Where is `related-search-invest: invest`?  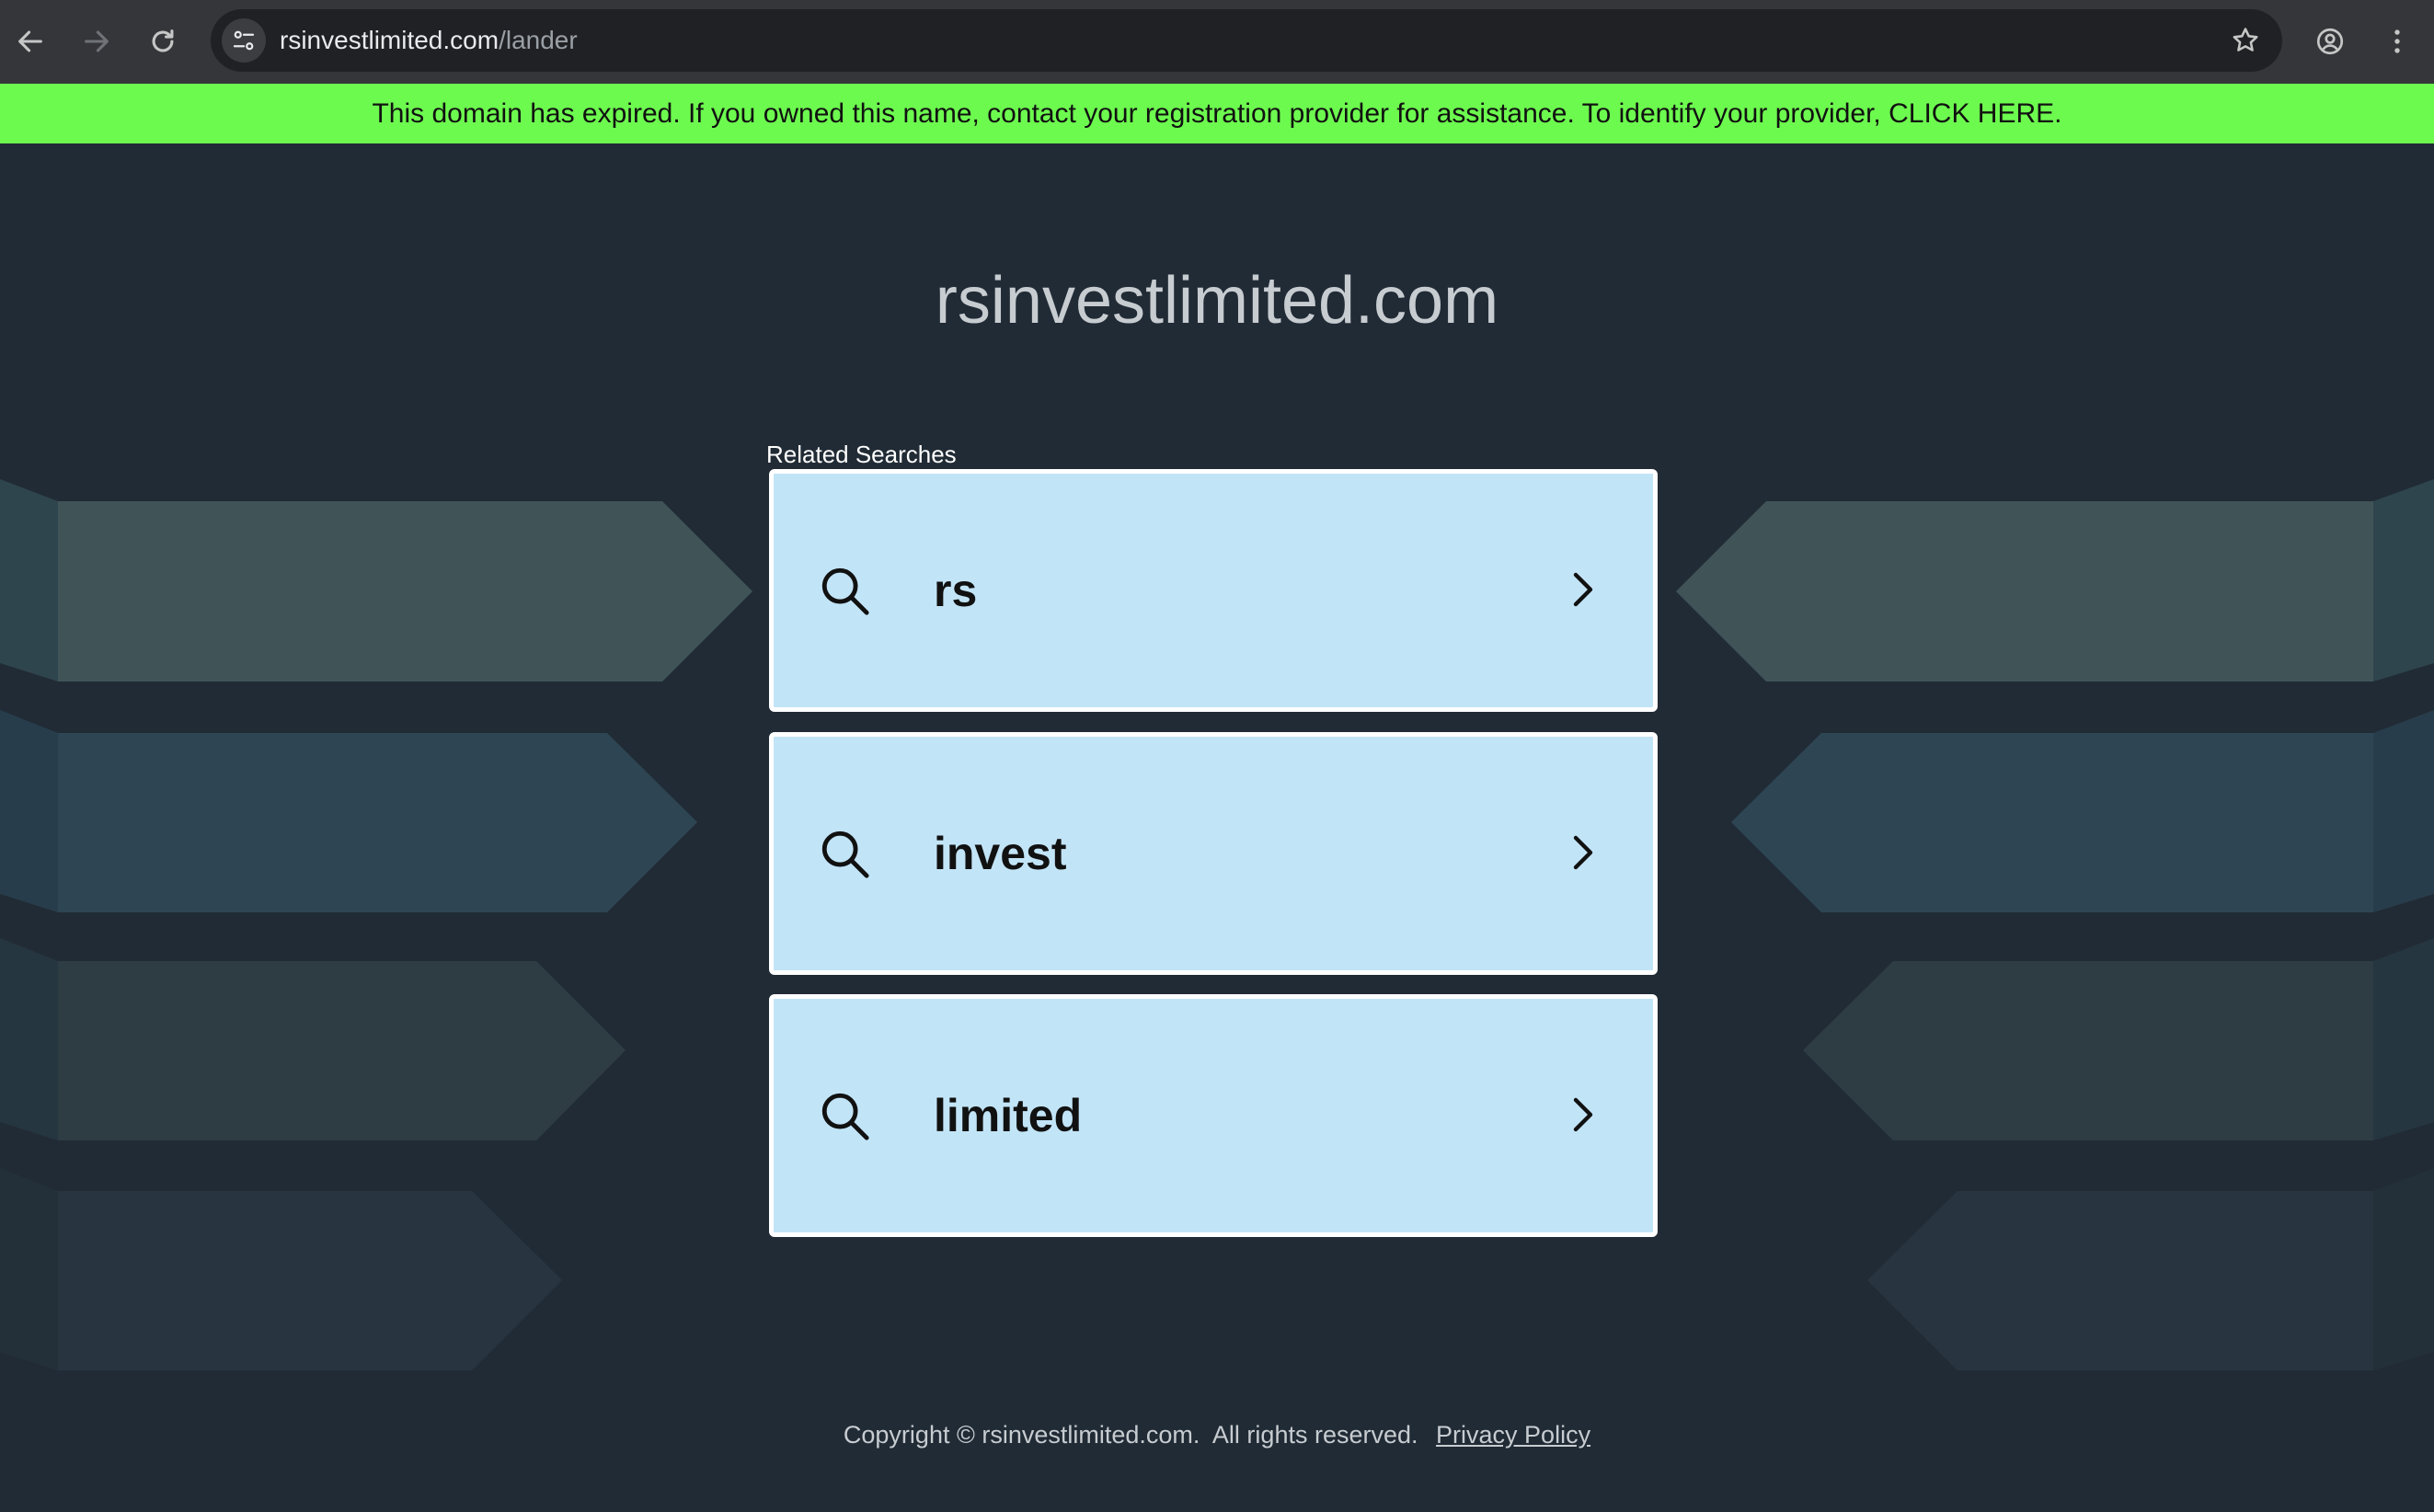
related-search-invest: invest is located at coordinates (1213, 853).